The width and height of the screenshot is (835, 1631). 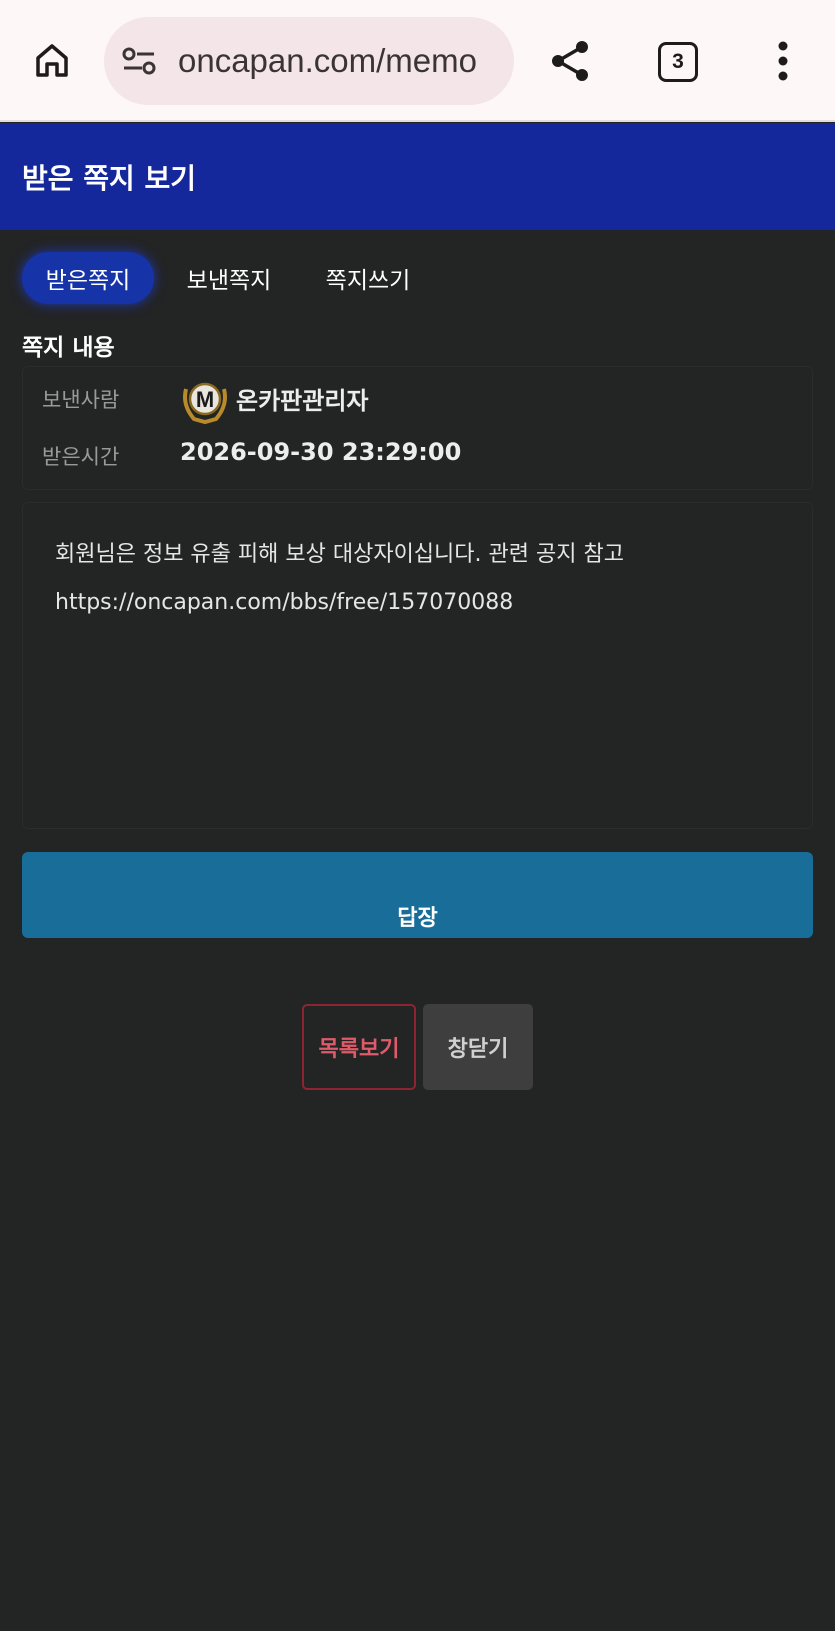 I want to click on tabs-icon: 3, so click(x=678, y=62).